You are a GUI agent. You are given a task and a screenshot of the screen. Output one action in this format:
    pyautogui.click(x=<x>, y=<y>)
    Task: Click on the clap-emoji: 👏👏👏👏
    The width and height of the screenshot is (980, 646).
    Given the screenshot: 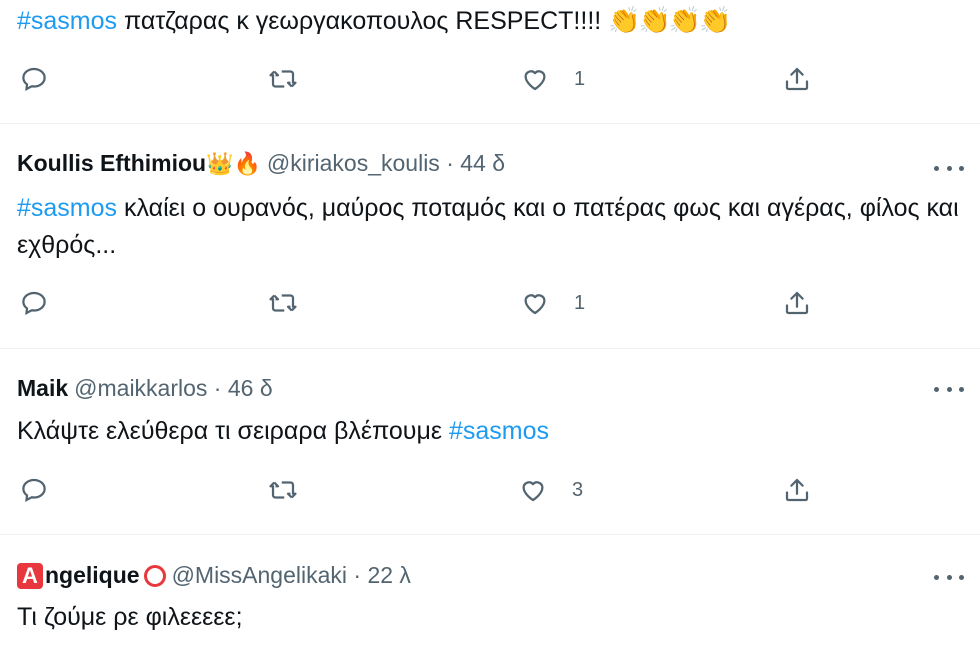 What is the action you would take?
    pyautogui.click(x=669, y=20)
    